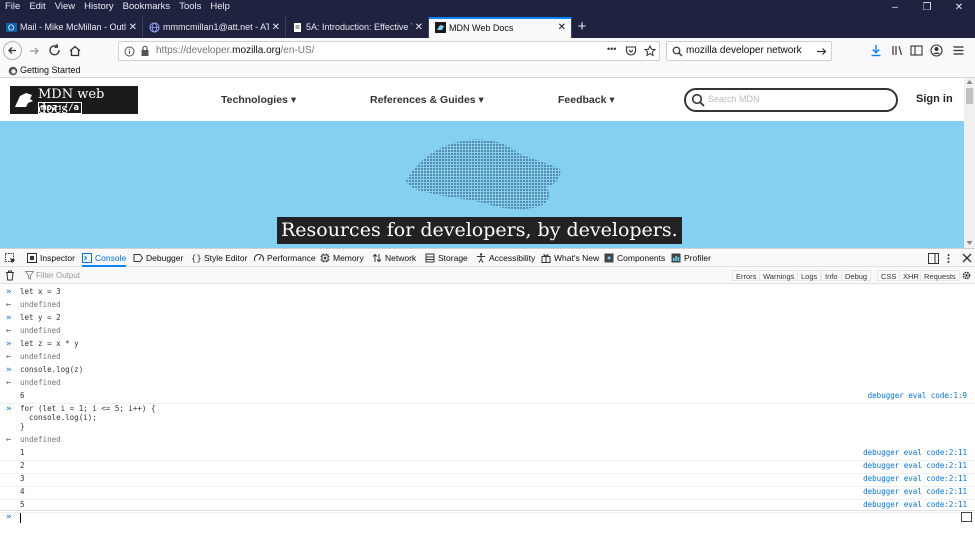  Describe the element at coordinates (51, 258) in the screenshot. I see `devtools-tab-inspector: Inspector` at that location.